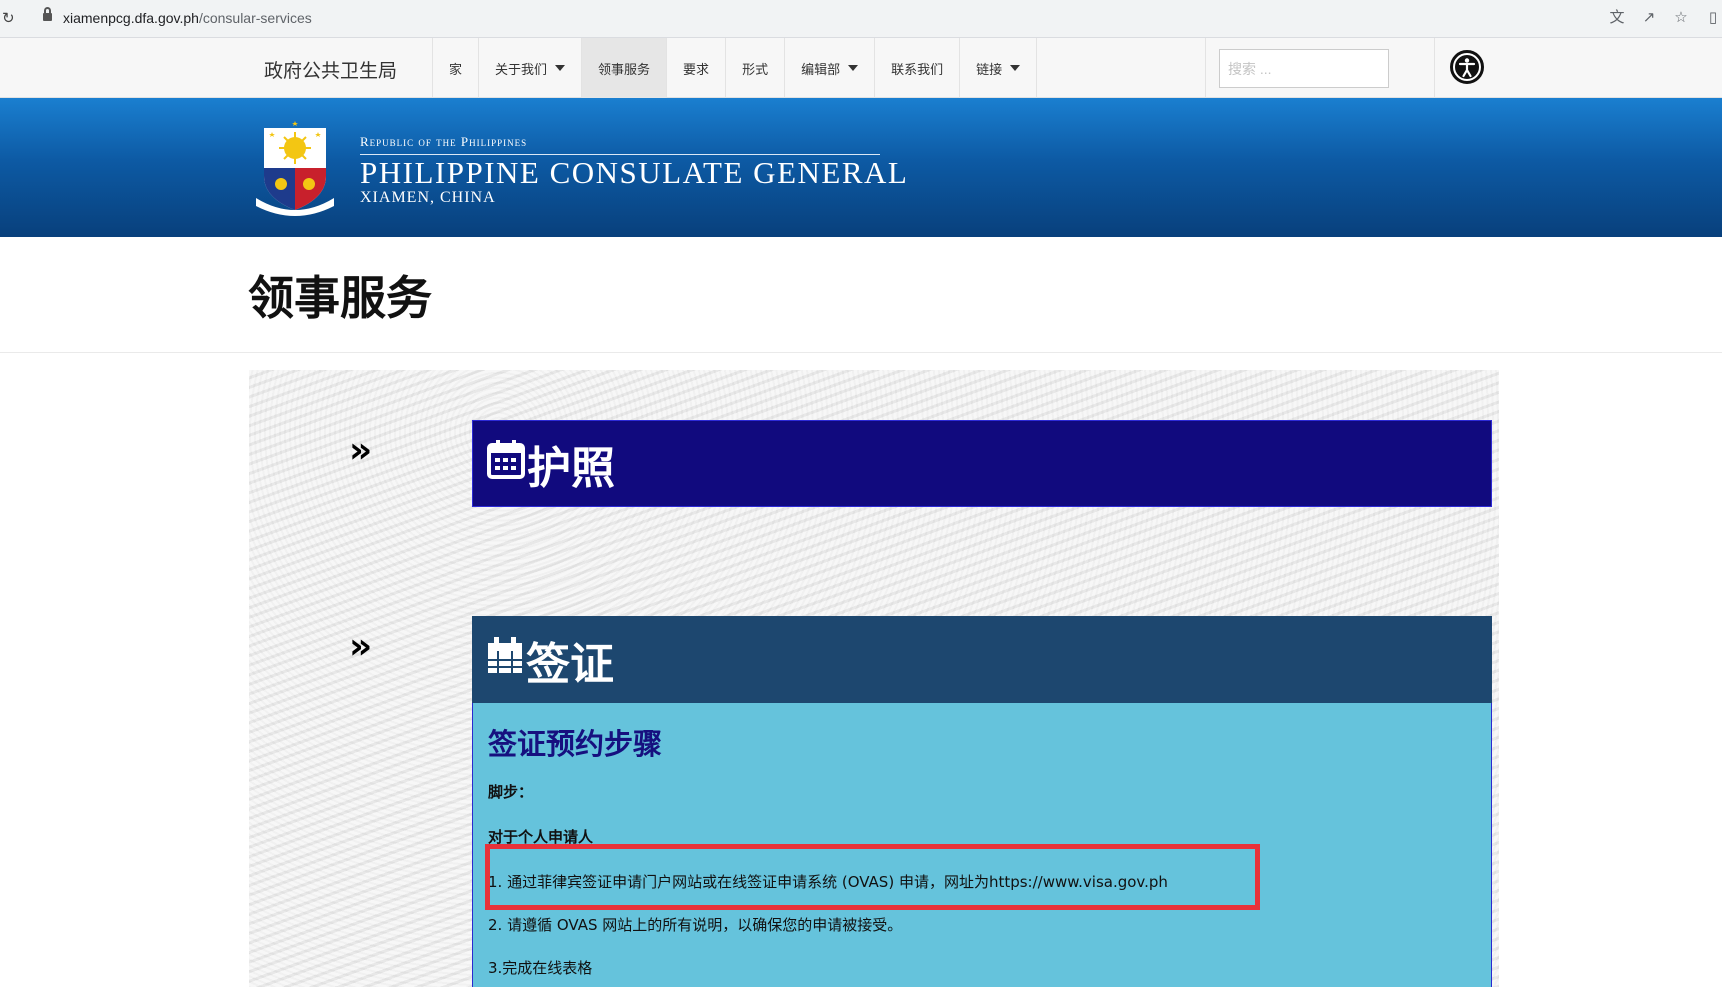 This screenshot has height=987, width=1722. Describe the element at coordinates (1681, 17) in the screenshot. I see `star-icon: ☆` at that location.